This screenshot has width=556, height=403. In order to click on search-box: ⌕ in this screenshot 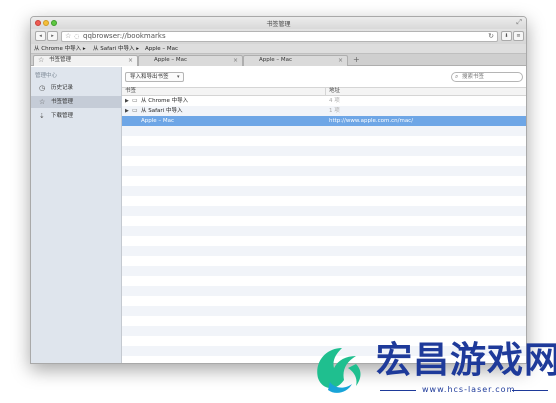, I will do `click(487, 77)`.